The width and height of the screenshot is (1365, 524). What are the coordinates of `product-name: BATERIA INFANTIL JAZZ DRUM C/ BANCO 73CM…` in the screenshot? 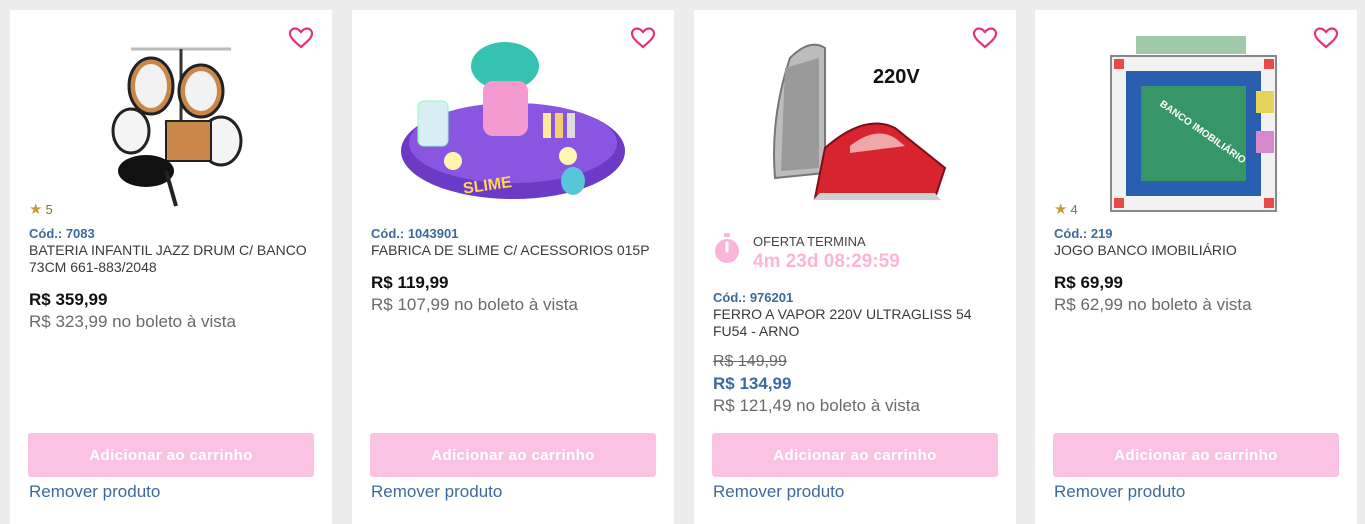 It's located at (171, 259).